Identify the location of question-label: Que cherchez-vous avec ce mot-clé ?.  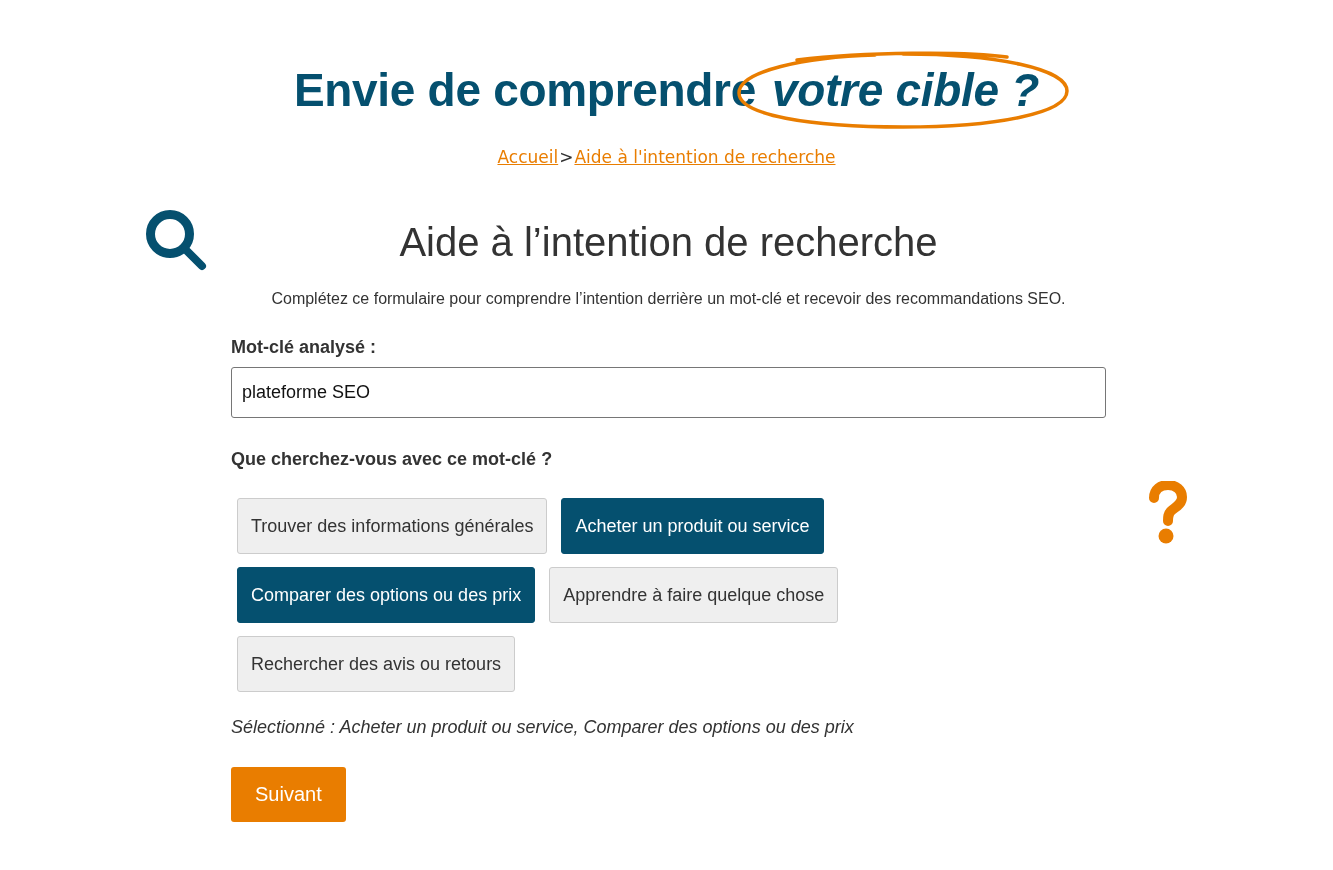
(392, 459).